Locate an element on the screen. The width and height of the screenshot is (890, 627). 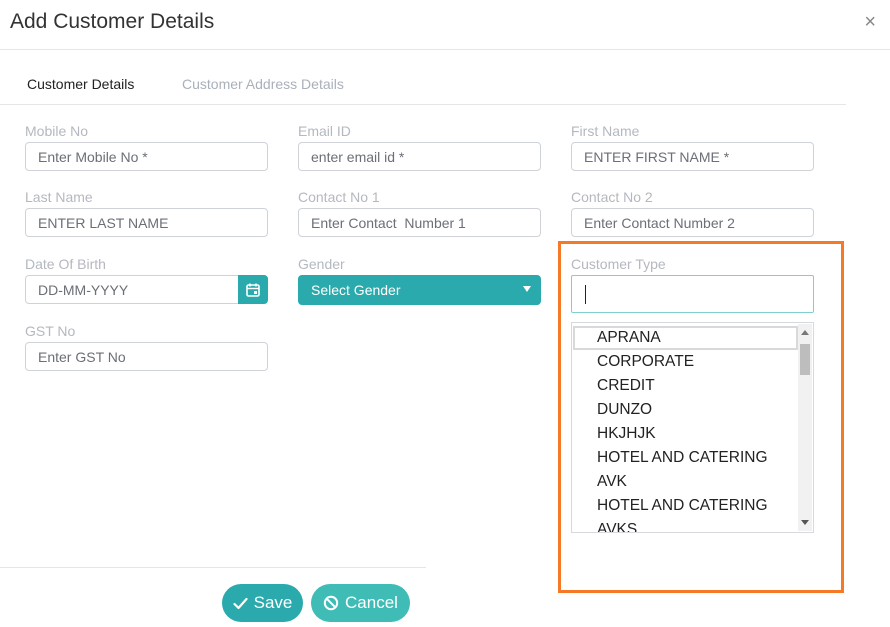
modal-header: Add Customer Details × is located at coordinates (445, 25).